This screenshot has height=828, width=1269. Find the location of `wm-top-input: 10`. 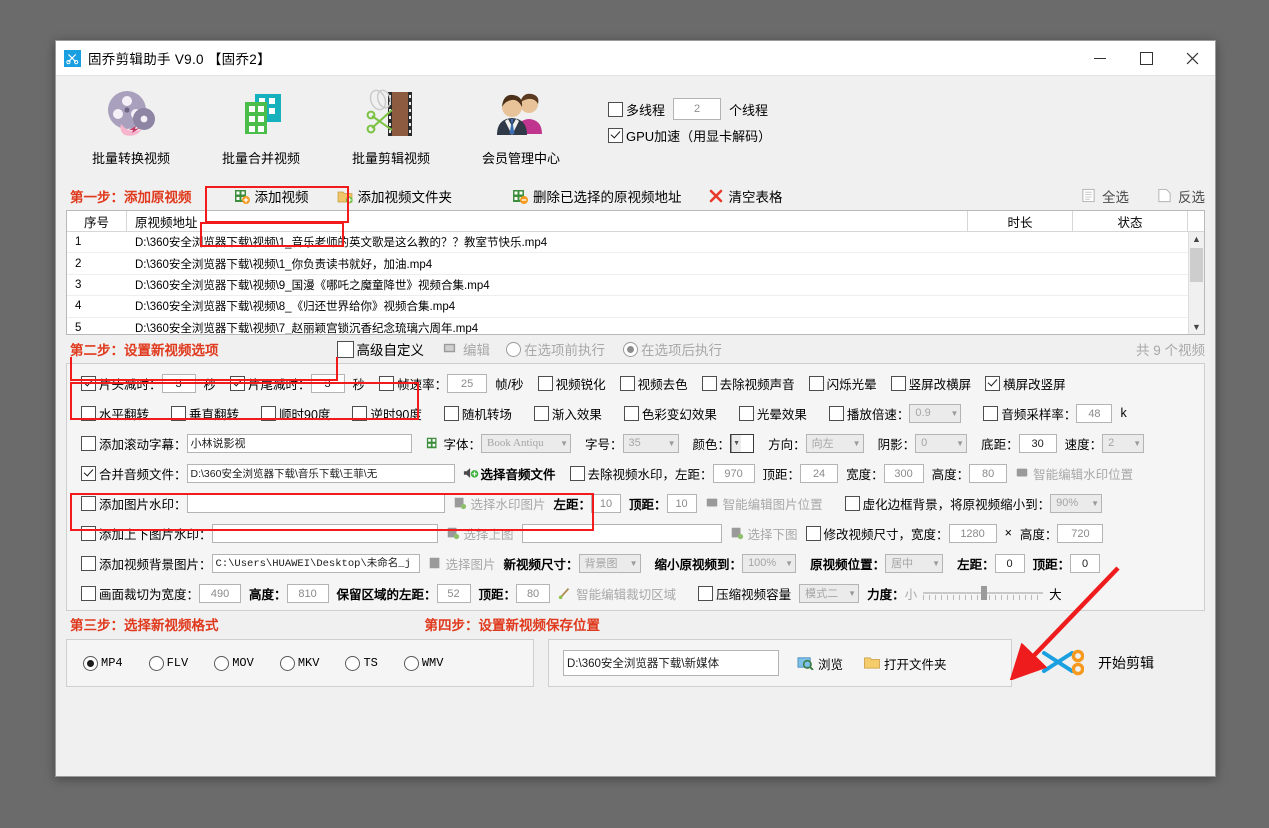

wm-top-input: 10 is located at coordinates (681, 503).